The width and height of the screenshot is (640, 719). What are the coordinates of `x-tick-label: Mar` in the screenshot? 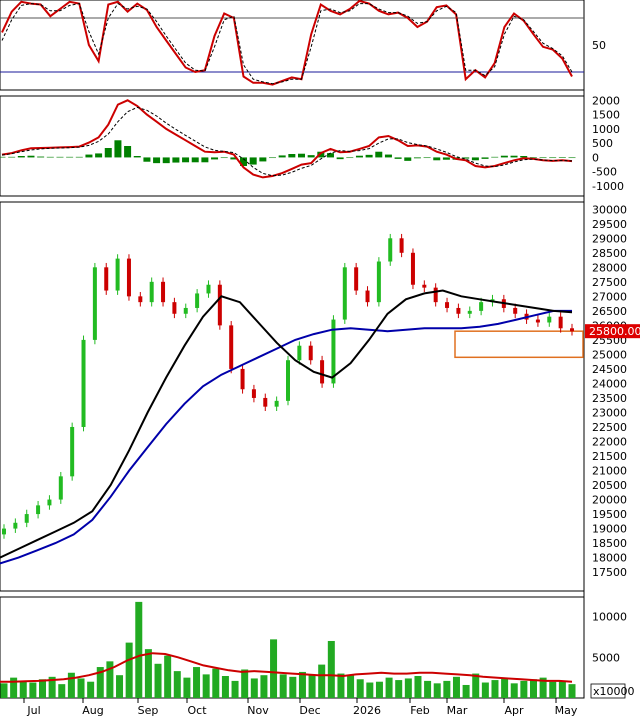 It's located at (457, 710).